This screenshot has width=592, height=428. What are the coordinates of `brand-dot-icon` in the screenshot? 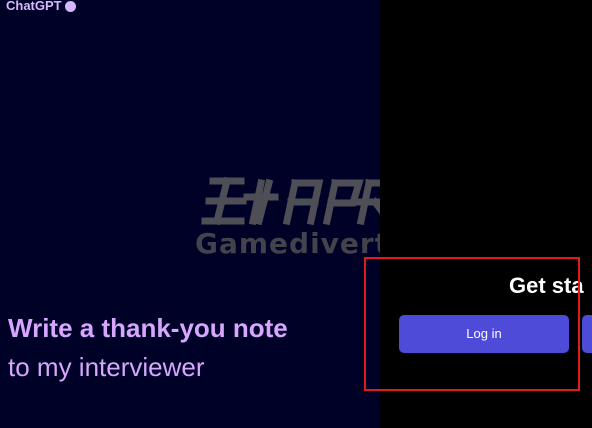 It's located at (70, 6).